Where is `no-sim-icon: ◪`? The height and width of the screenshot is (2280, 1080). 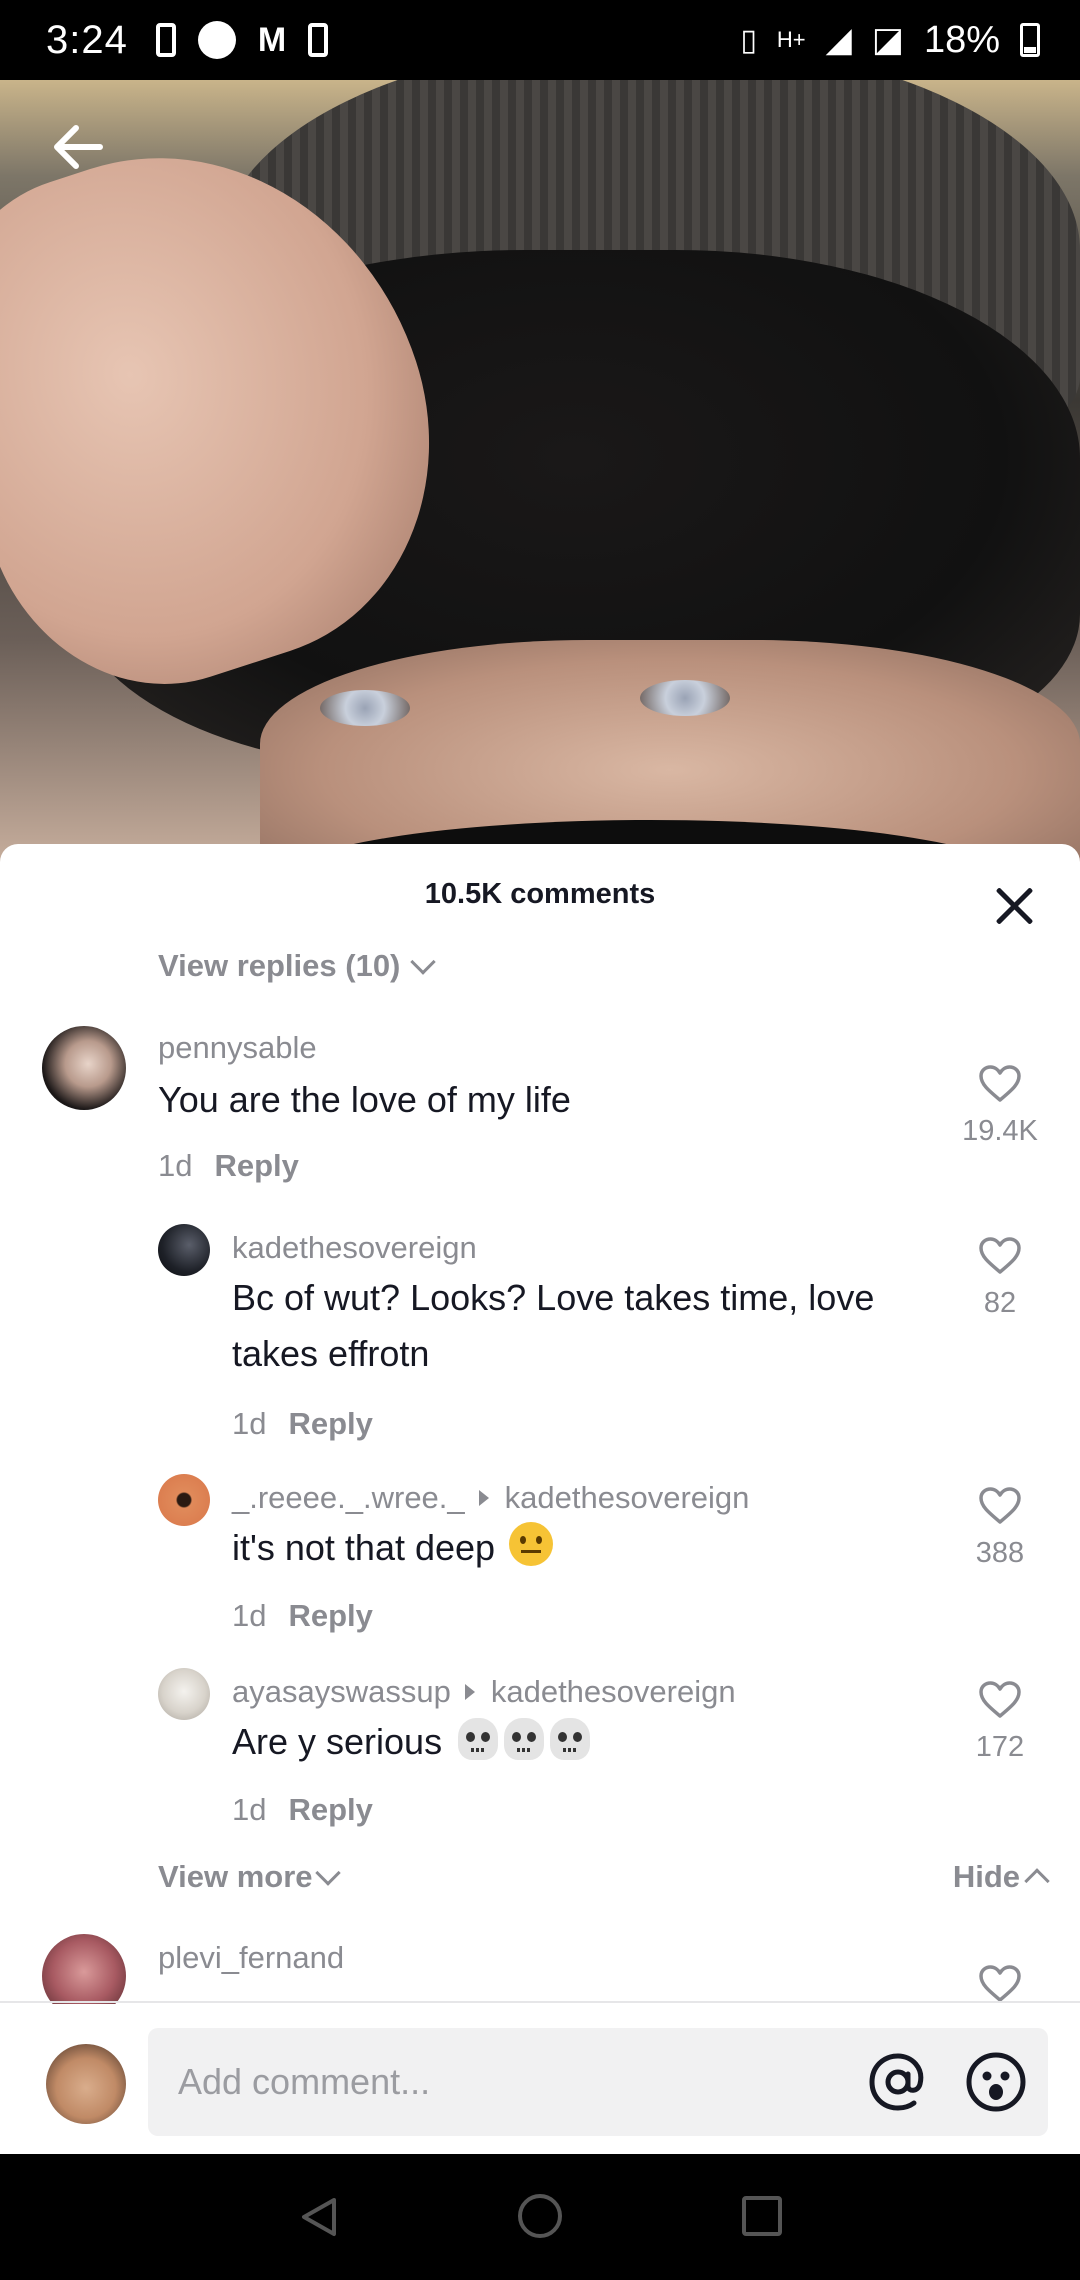 no-sim-icon: ◪ is located at coordinates (887, 40).